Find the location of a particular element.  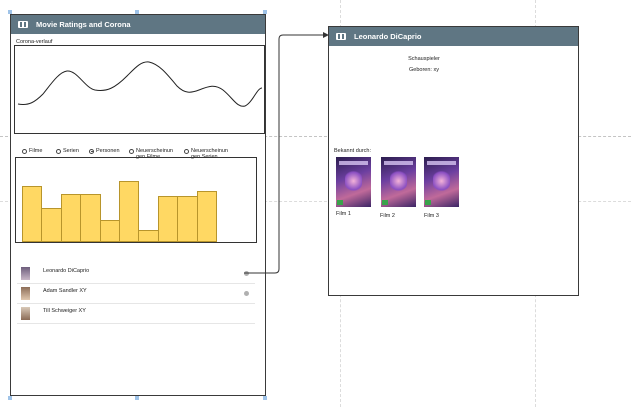

panel-header: Leonardo DiCaprio is located at coordinates (453, 36).